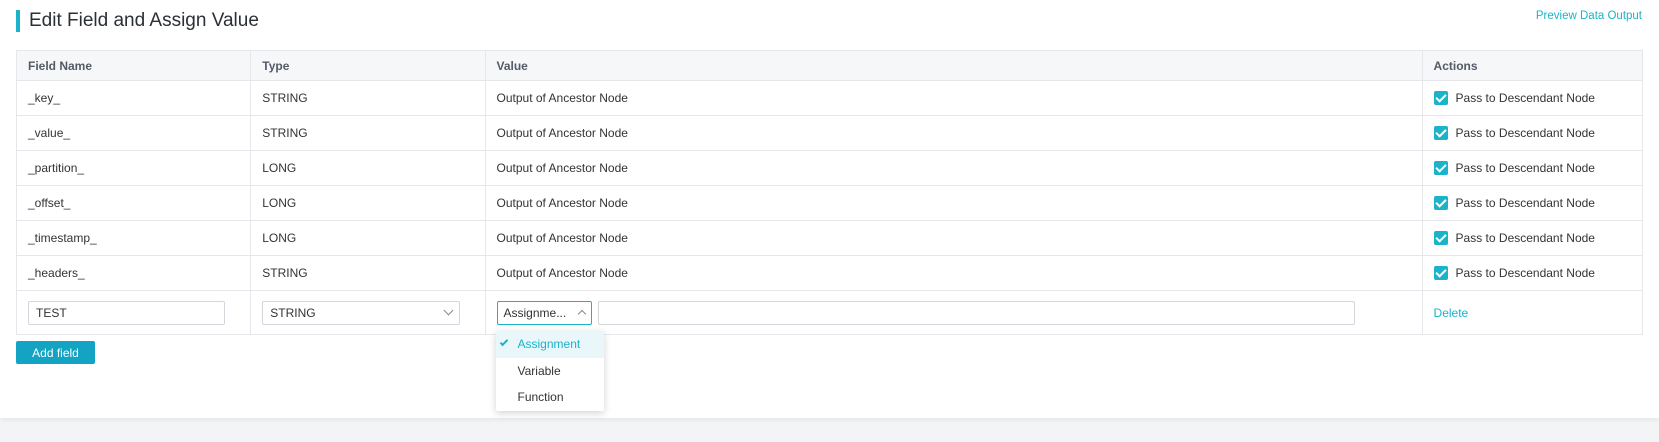 The height and width of the screenshot is (442, 1659). What do you see at coordinates (133, 168) in the screenshot?
I see `field-name-cell: _partition_` at bounding box center [133, 168].